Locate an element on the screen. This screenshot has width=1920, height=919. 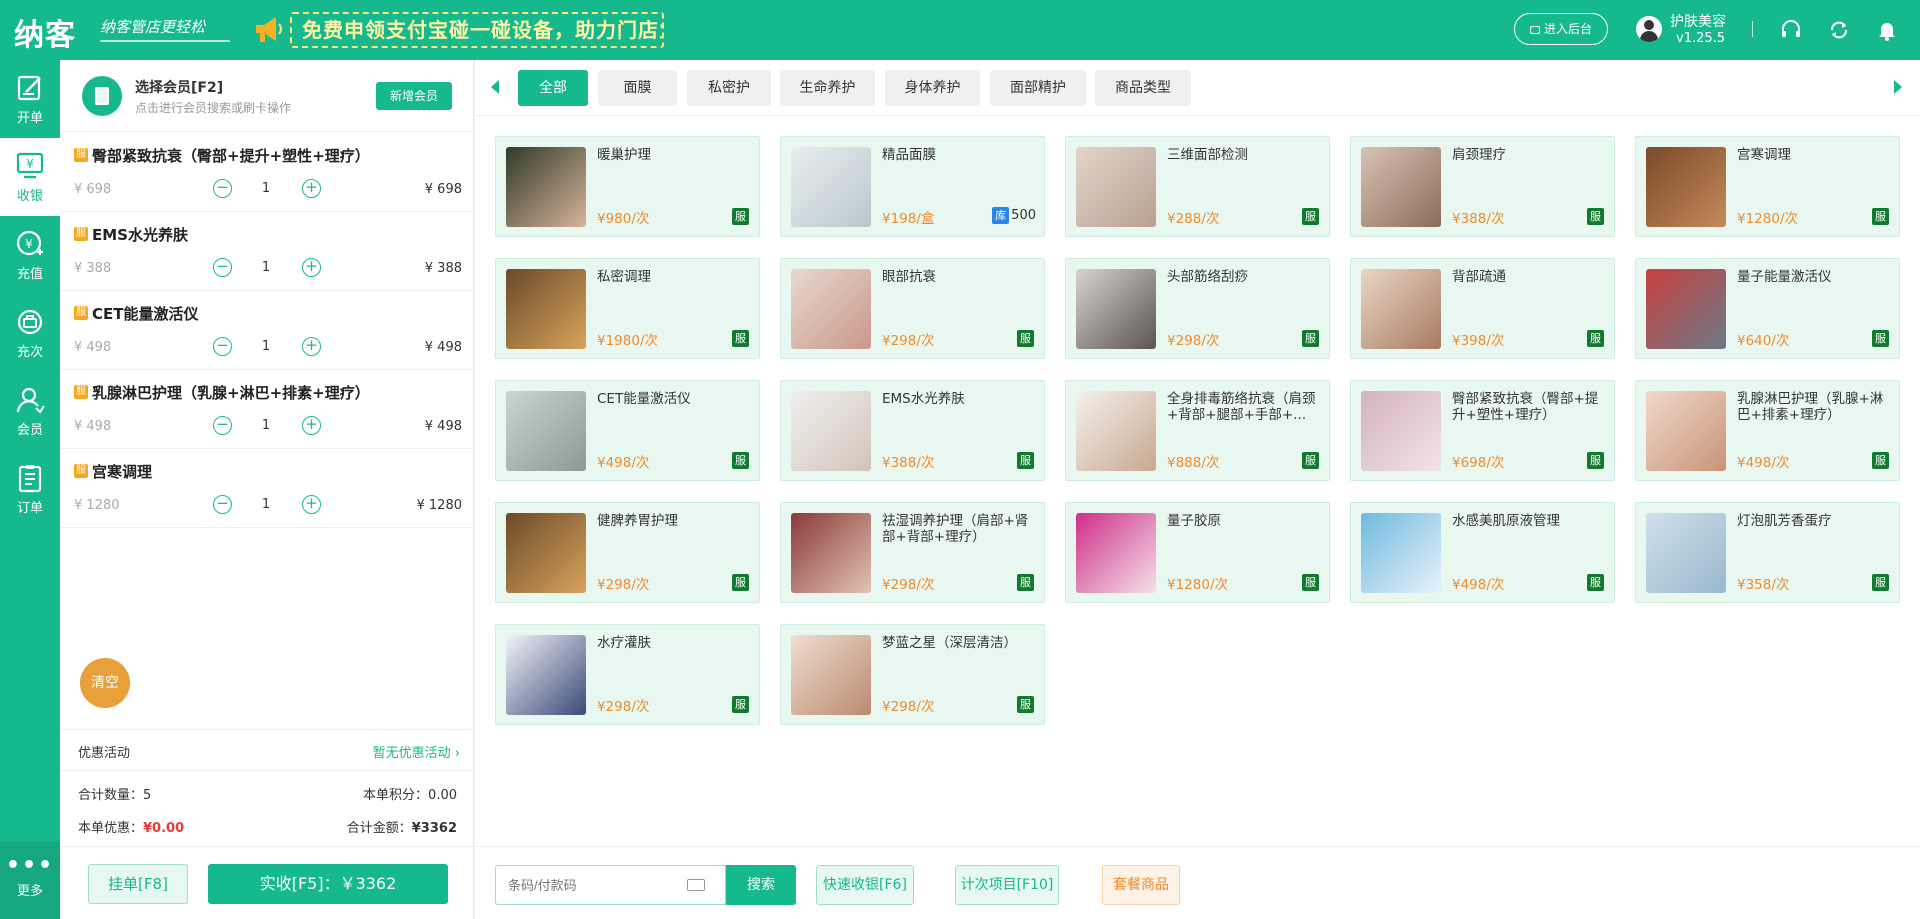
nav-item-cashier: ¥ 收银 is located at coordinates (30, 177).